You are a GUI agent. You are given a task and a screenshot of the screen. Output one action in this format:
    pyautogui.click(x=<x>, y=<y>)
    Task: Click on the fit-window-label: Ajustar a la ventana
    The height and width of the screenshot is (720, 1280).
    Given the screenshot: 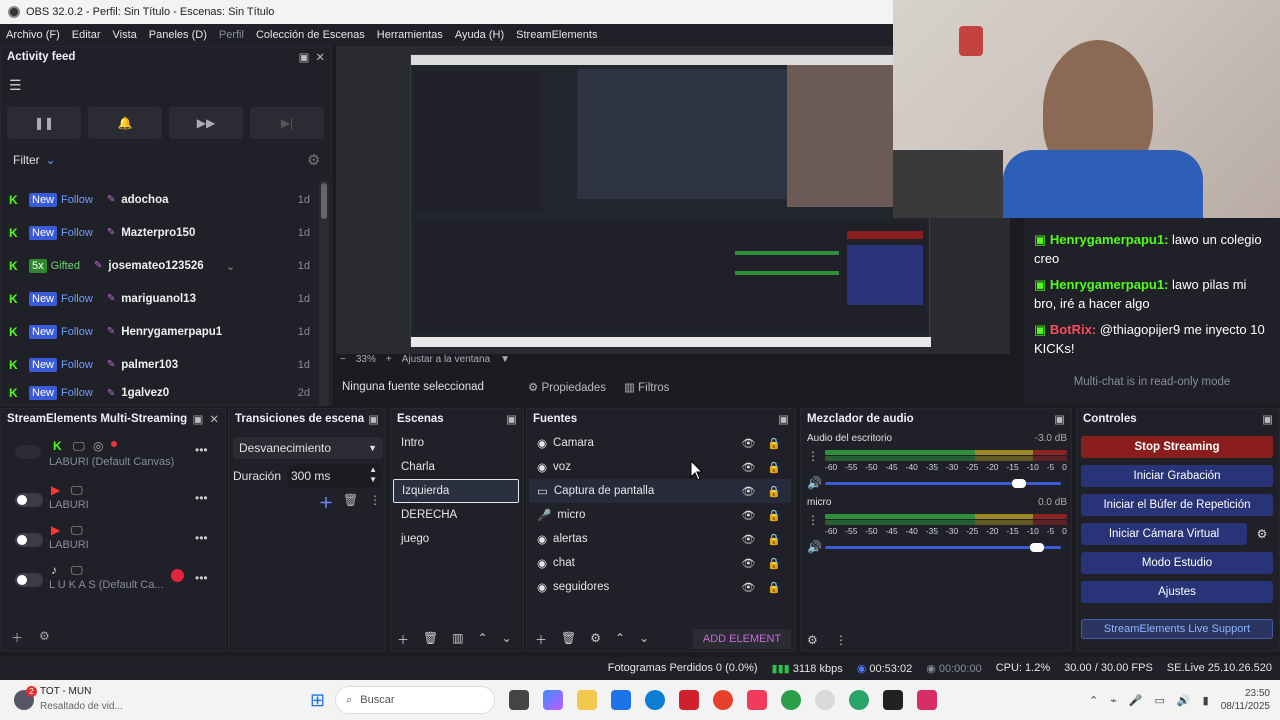 What is the action you would take?
    pyautogui.click(x=446, y=359)
    